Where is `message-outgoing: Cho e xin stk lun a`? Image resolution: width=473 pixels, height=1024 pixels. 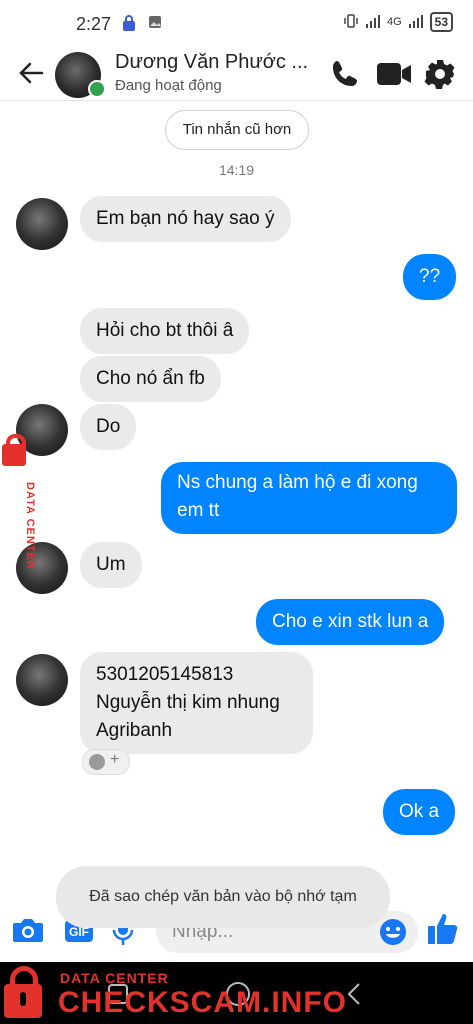 message-outgoing: Cho e xin stk lun a is located at coordinates (350, 622).